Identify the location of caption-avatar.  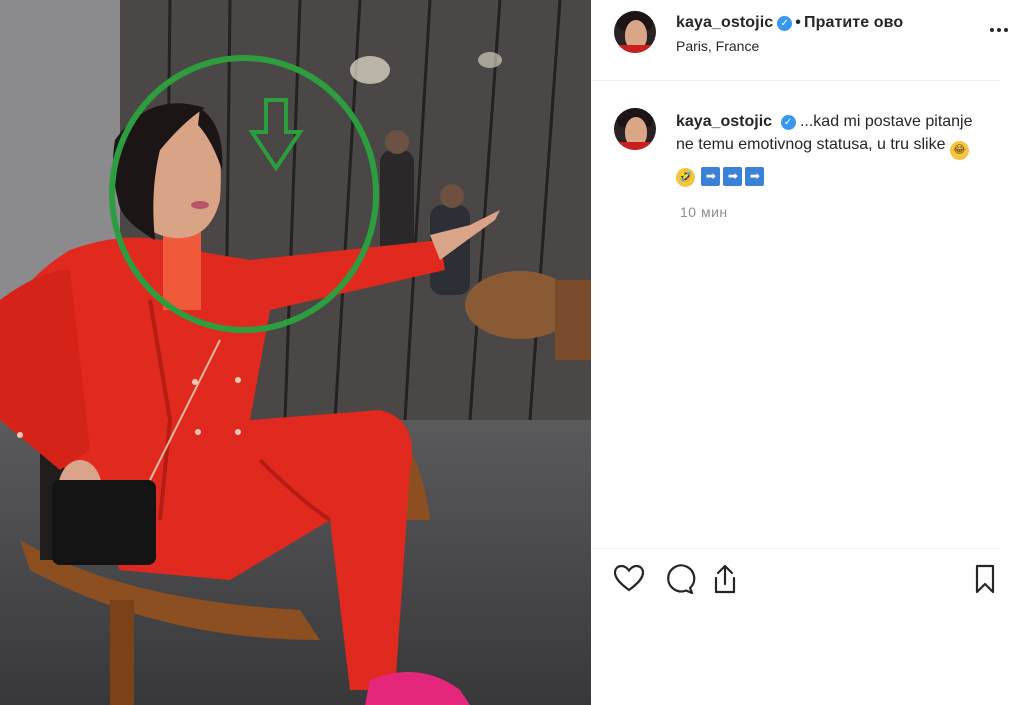
(635, 129).